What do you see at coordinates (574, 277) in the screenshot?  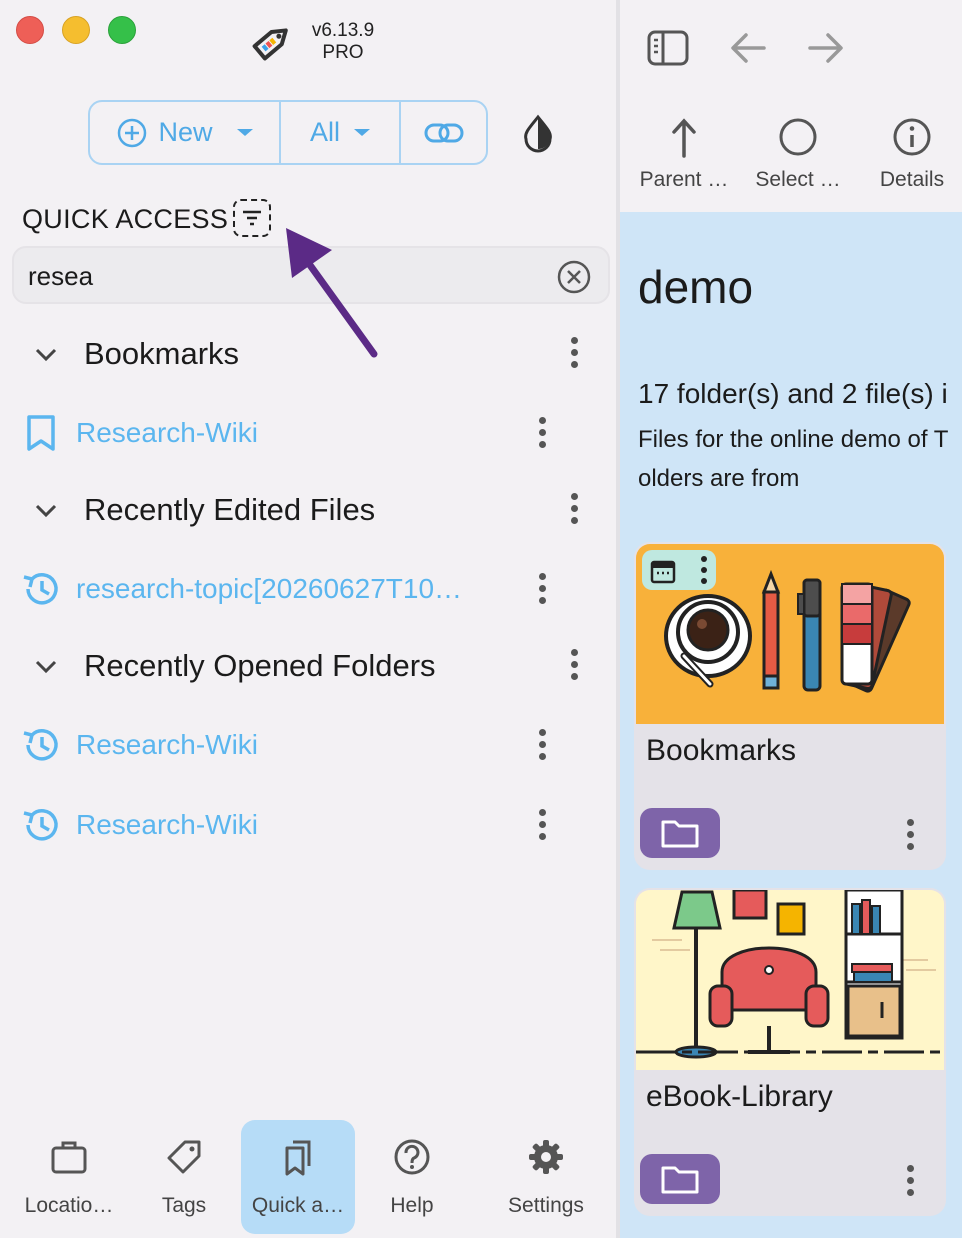 I see `clear-icon` at bounding box center [574, 277].